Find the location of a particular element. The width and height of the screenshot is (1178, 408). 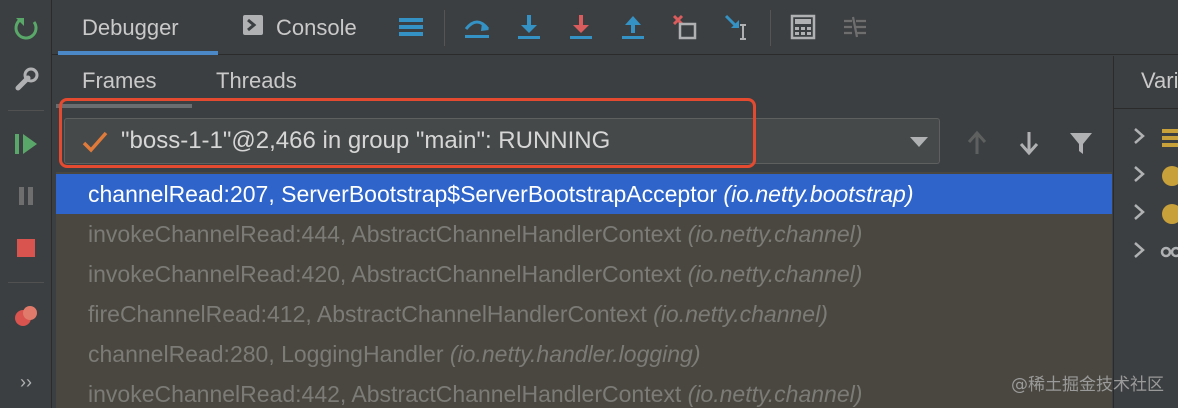

evaluate-expression-icon is located at coordinates (803, 27).